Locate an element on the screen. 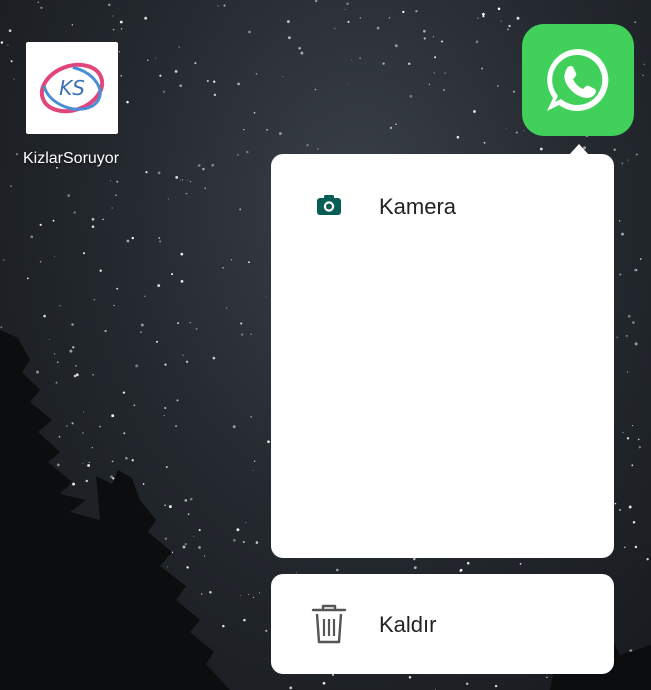 The height and width of the screenshot is (690, 651). camera-icon is located at coordinates (329, 205).